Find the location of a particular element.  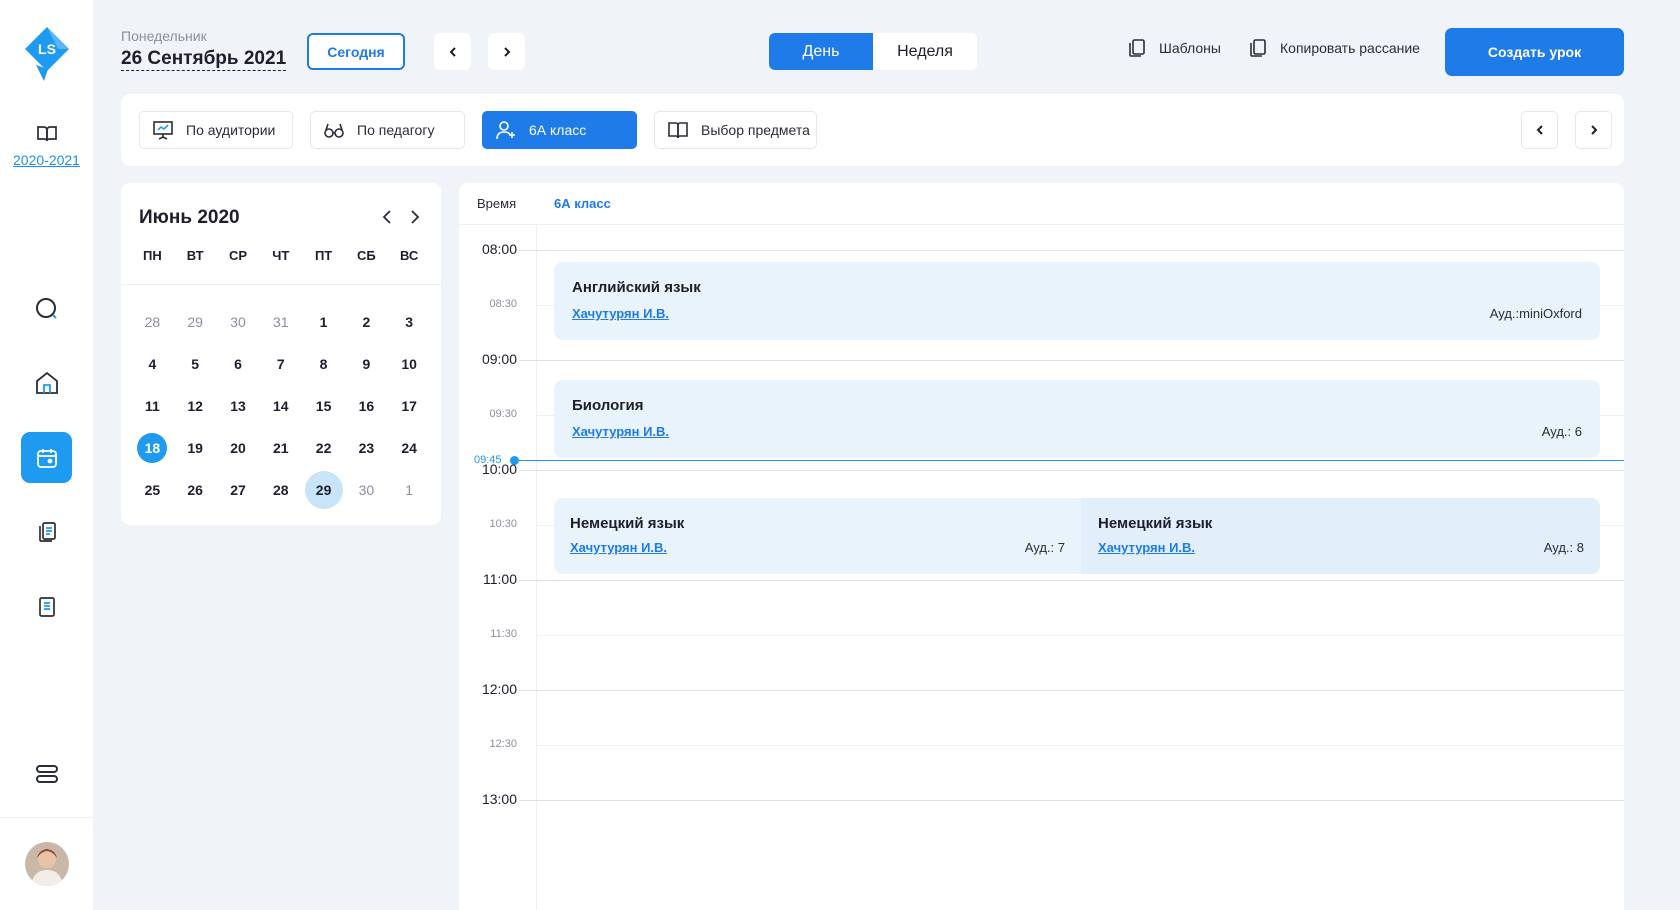

today-button: Сегодня is located at coordinates (356, 51).